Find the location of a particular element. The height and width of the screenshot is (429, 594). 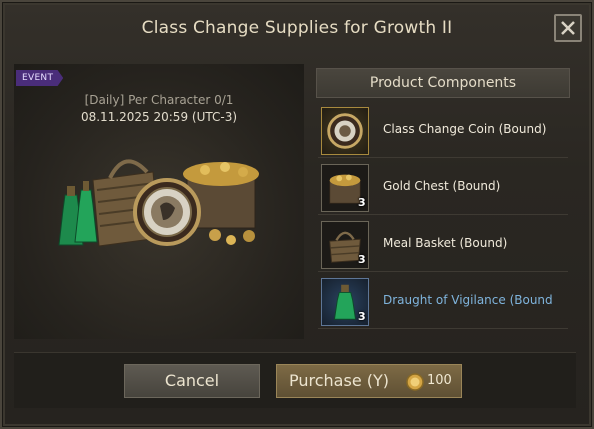

component-item: 3 Meal Basket (Bound) is located at coordinates (443, 245).